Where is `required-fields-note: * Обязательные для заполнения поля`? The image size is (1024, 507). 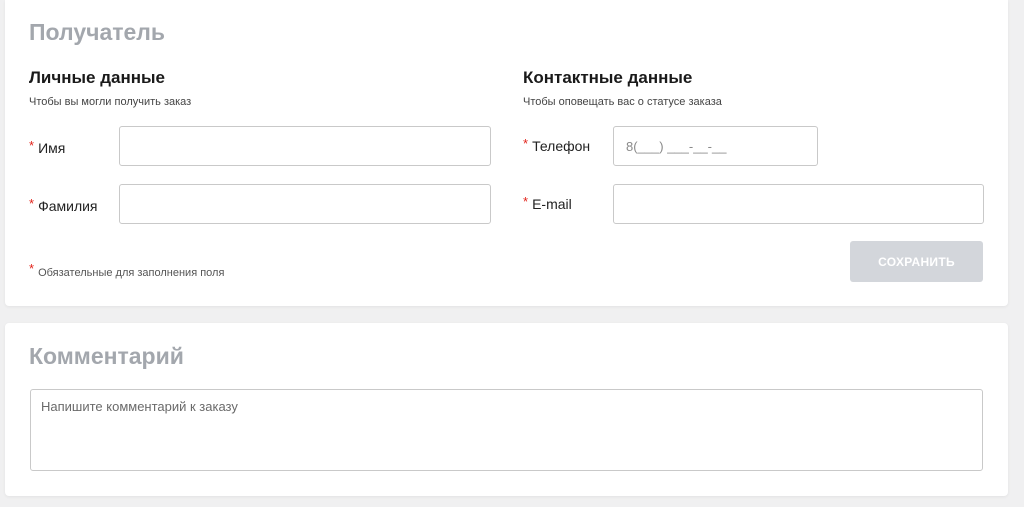
required-fields-note: * Обязательные для заполнения поля is located at coordinates (127, 270).